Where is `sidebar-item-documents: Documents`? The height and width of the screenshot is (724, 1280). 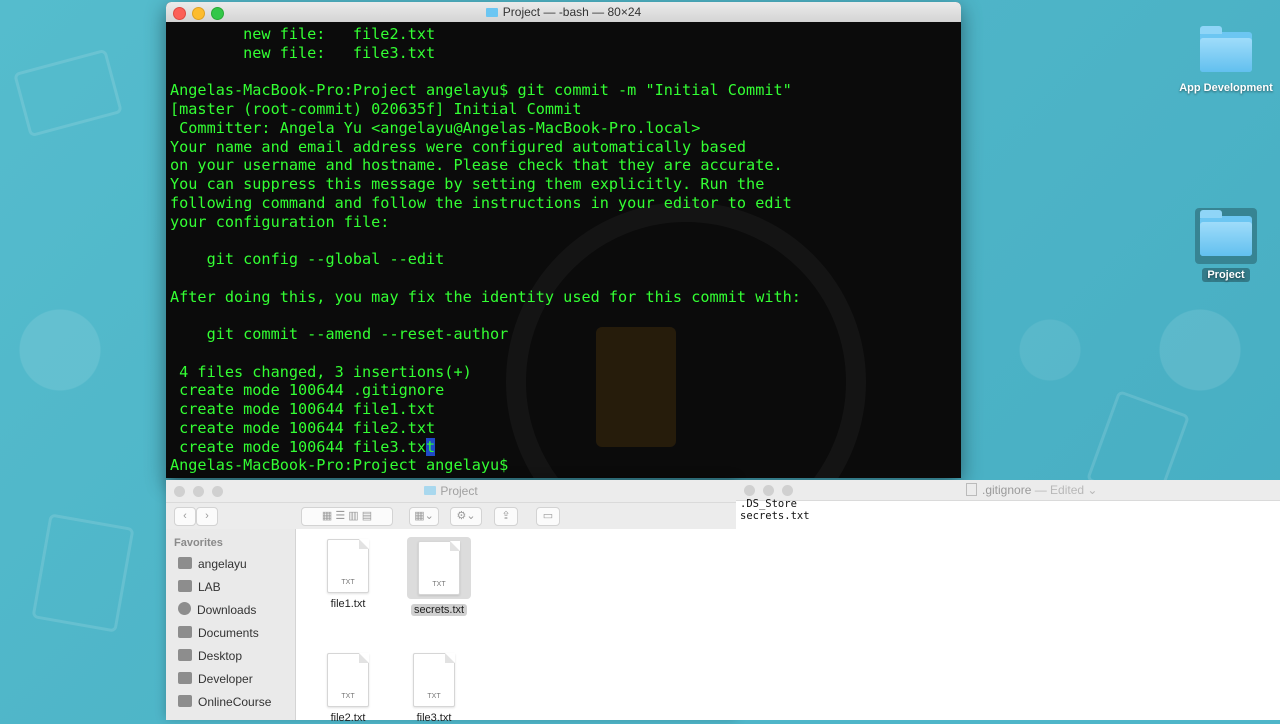 sidebar-item-documents: Documents is located at coordinates (230, 633).